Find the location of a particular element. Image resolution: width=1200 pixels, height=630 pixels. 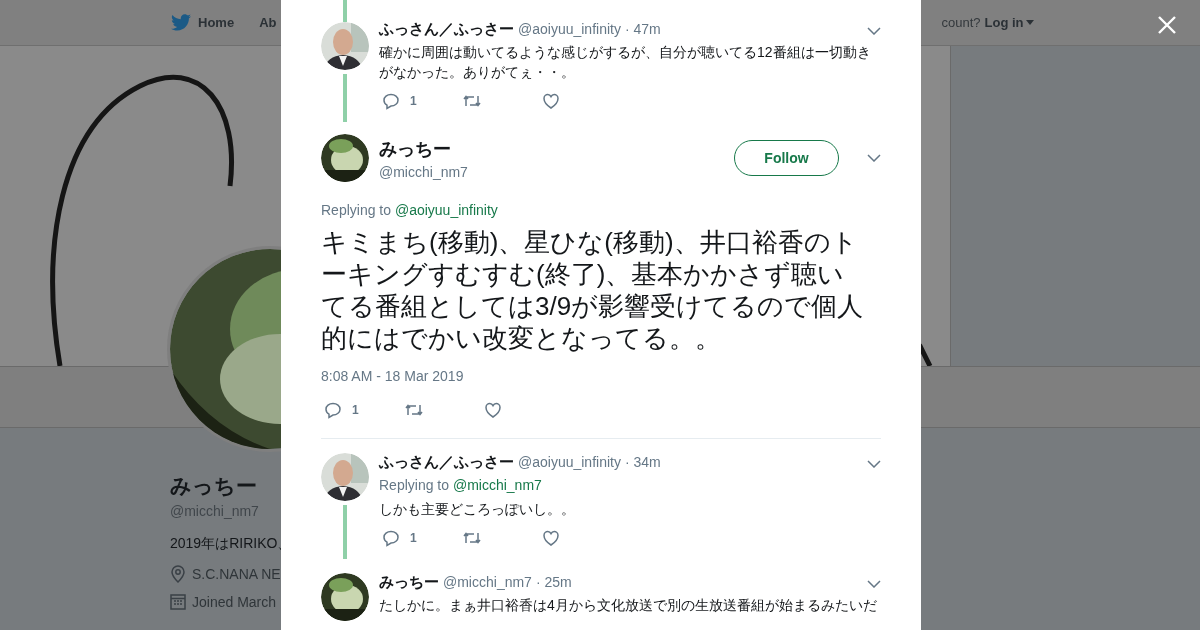

account-prompt: count? is located at coordinates (961, 22).